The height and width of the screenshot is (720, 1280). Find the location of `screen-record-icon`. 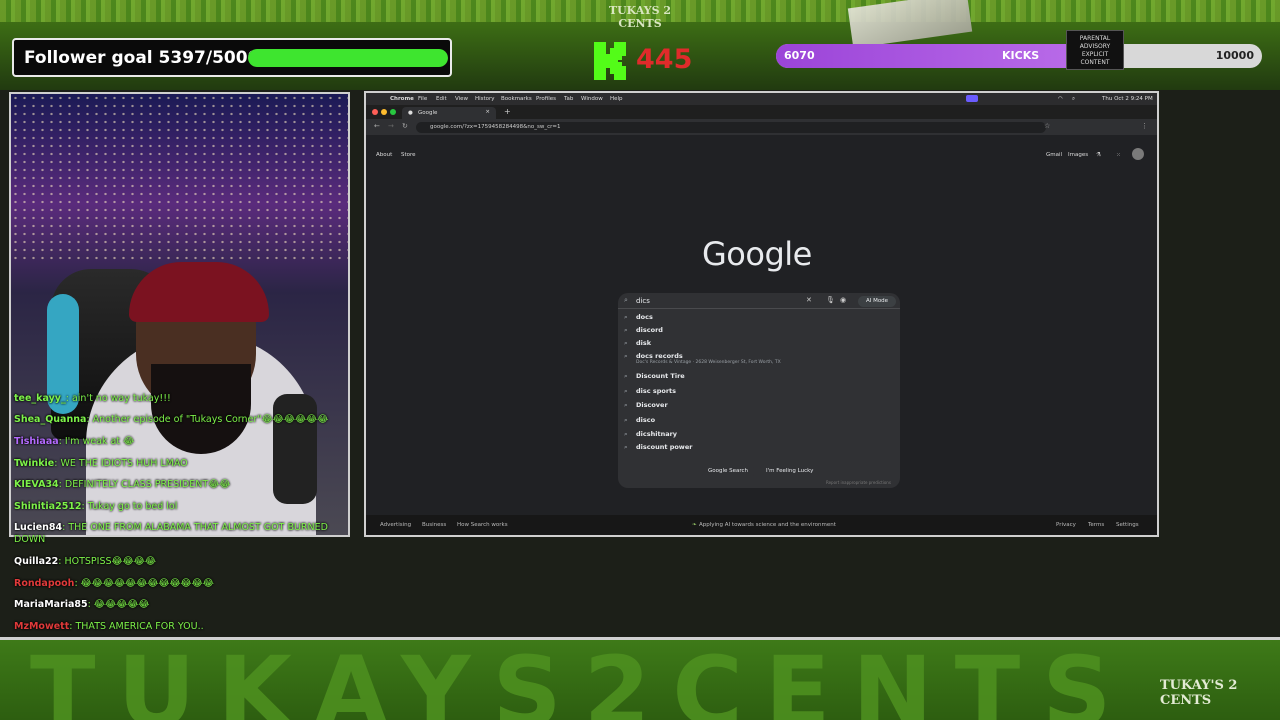

screen-record-icon is located at coordinates (972, 98).